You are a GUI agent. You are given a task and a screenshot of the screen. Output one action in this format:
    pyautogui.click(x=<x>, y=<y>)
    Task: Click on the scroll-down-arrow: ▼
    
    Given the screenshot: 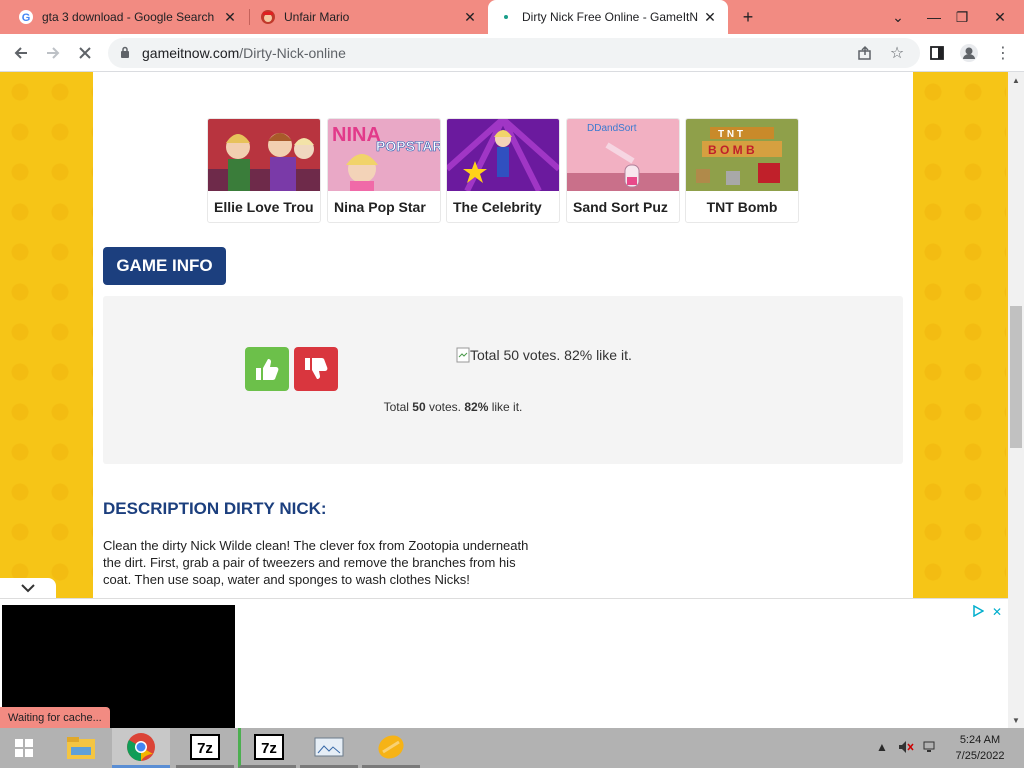 What is the action you would take?
    pyautogui.click(x=1016, y=720)
    